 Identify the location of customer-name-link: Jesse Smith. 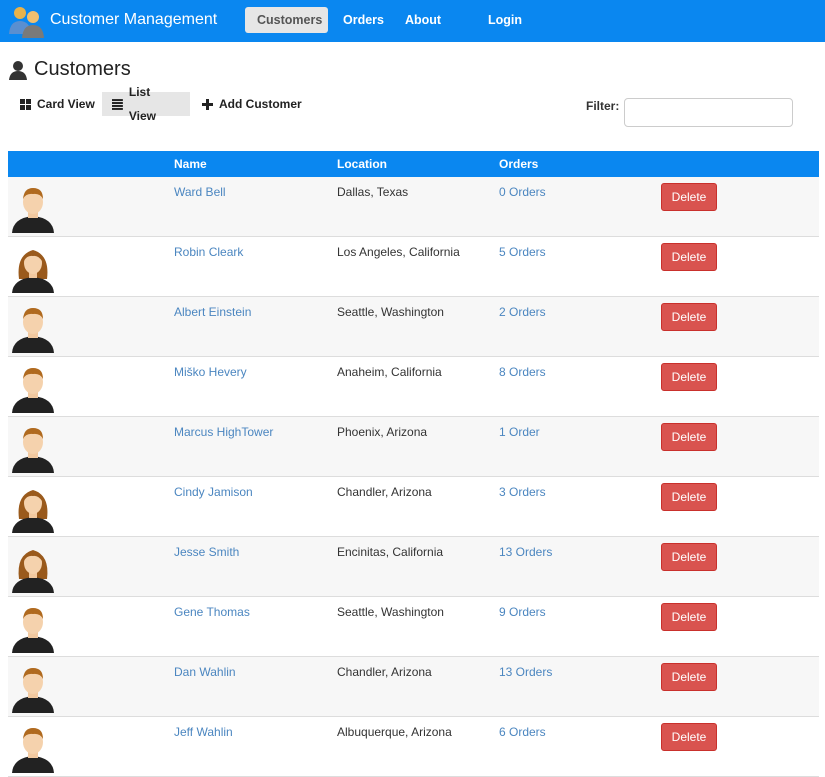
(206, 552).